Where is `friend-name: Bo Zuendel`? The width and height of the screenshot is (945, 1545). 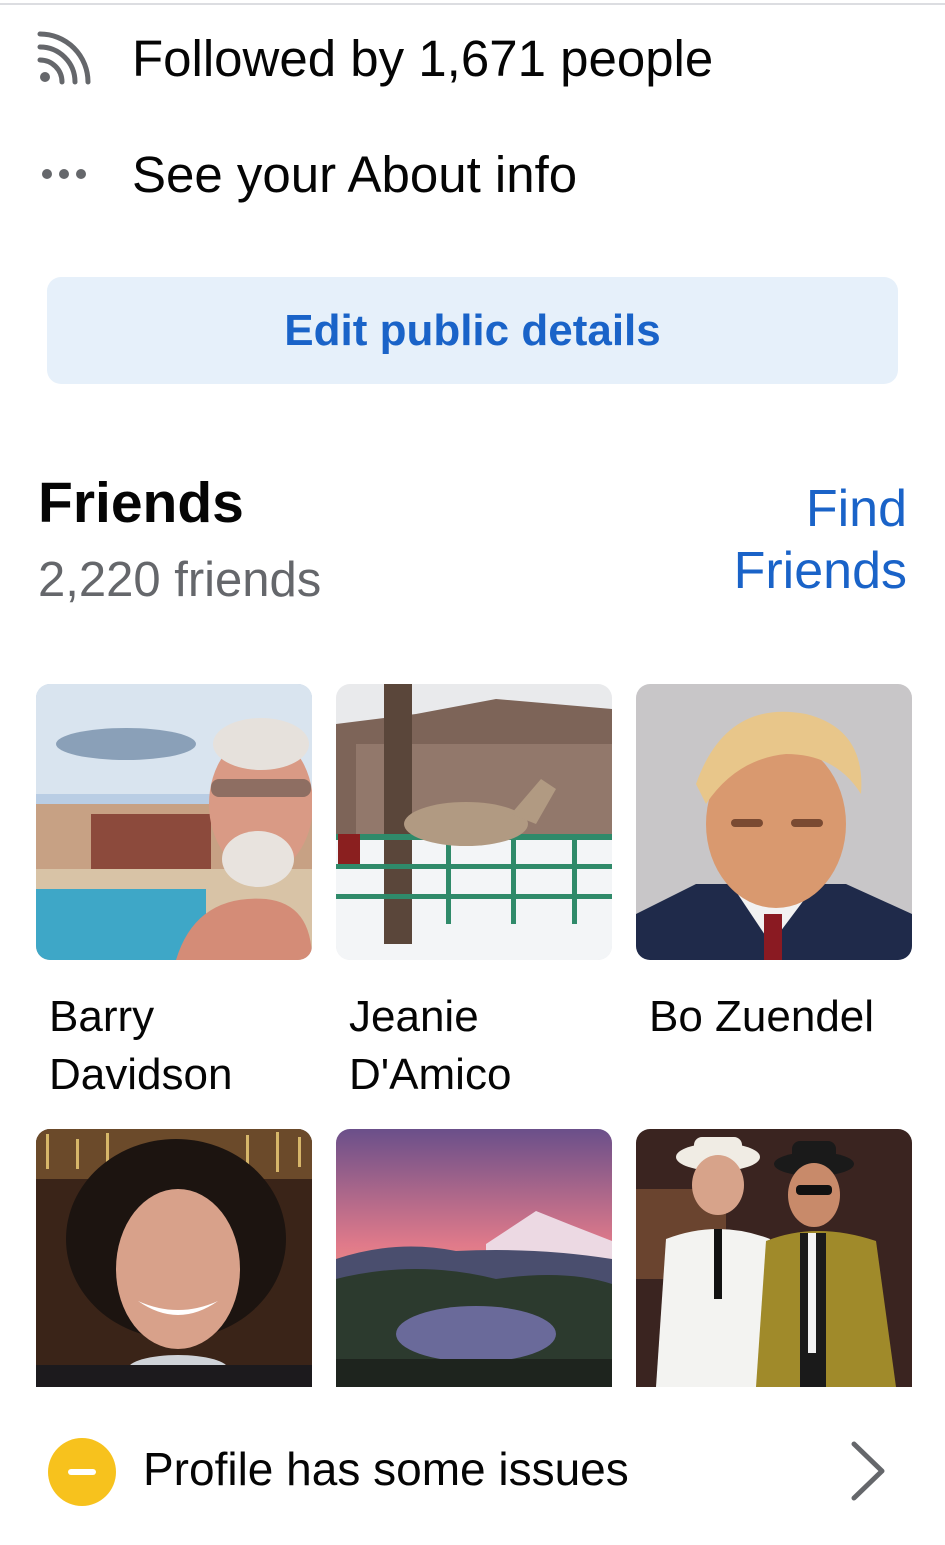
friend-name: Bo Zuendel is located at coordinates (787, 1017).